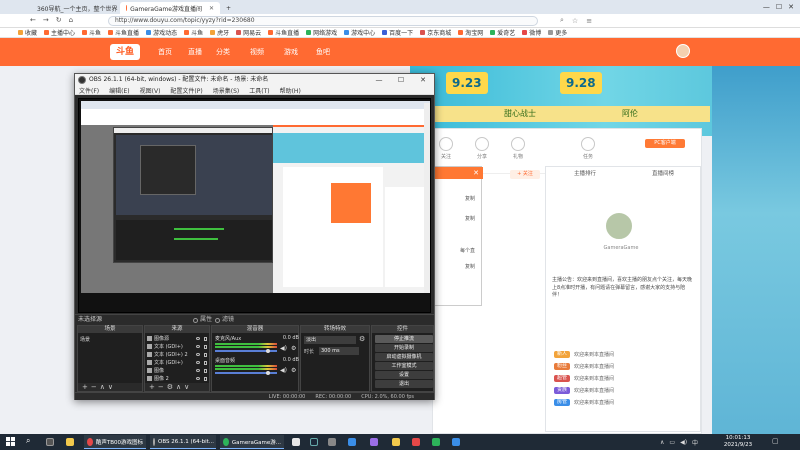 This screenshot has height=450, width=800. What do you see at coordinates (672, 442) in the screenshot?
I see `network-icon: ▭` at bounding box center [672, 442].